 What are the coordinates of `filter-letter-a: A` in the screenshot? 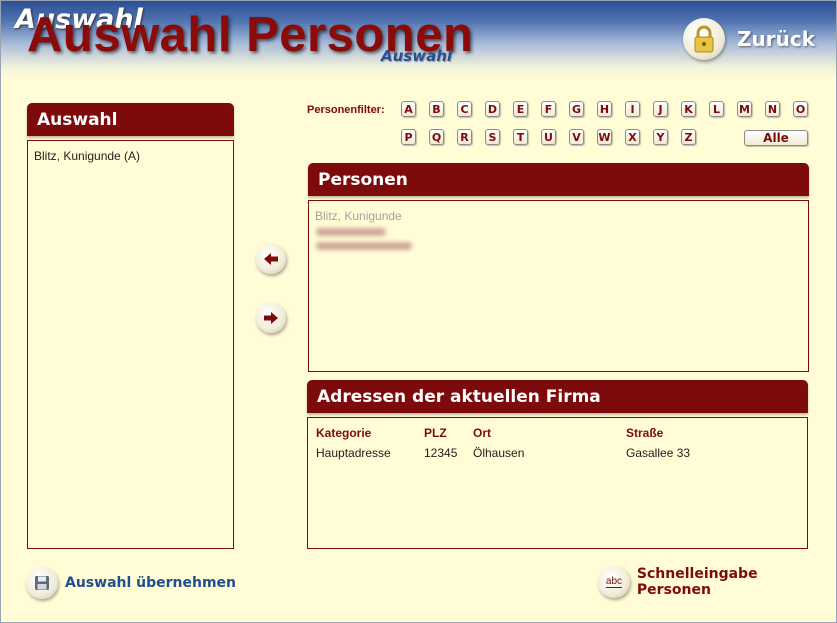 It's located at (408, 109).